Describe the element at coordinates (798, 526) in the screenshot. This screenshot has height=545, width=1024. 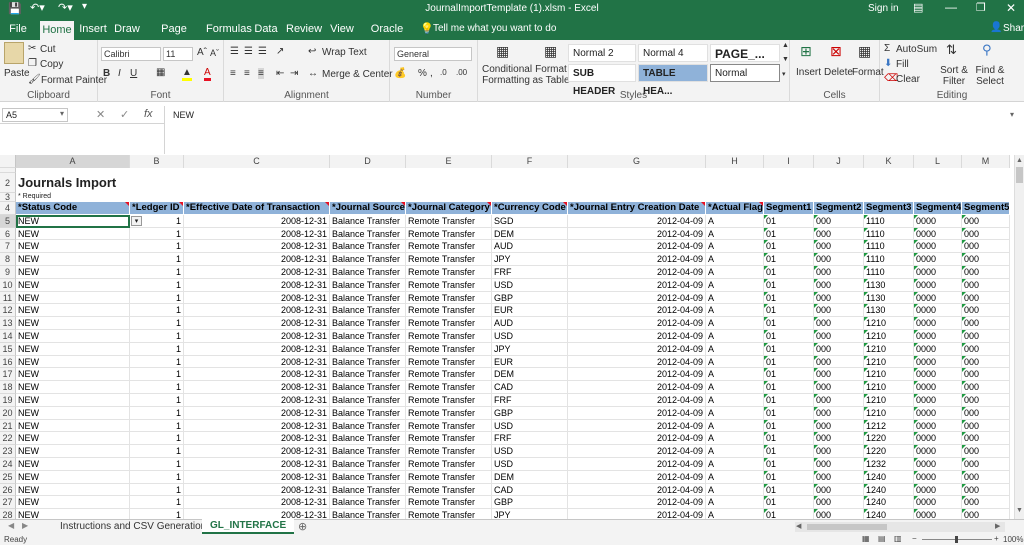
I see `scroll-left-icon: ◀` at that location.